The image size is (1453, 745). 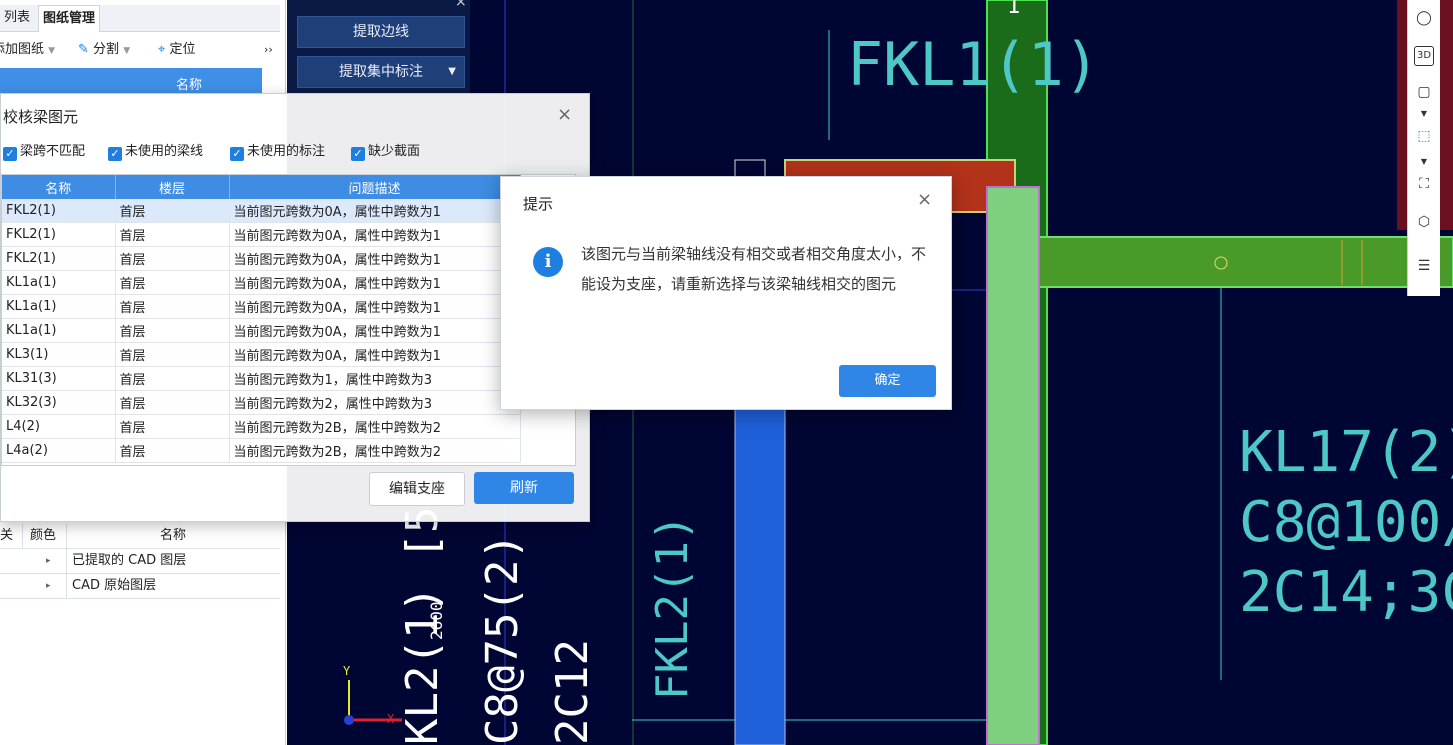 I want to click on ok-button: 确定, so click(x=887, y=381).